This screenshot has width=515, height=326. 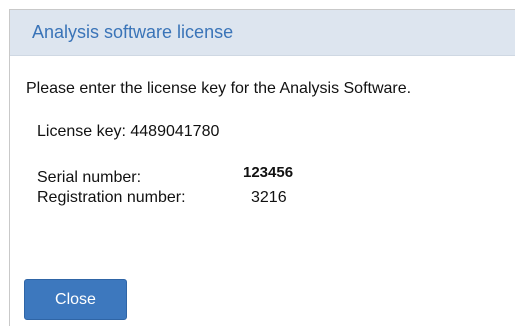 I want to click on serial-number-value: 123456, so click(x=268, y=172).